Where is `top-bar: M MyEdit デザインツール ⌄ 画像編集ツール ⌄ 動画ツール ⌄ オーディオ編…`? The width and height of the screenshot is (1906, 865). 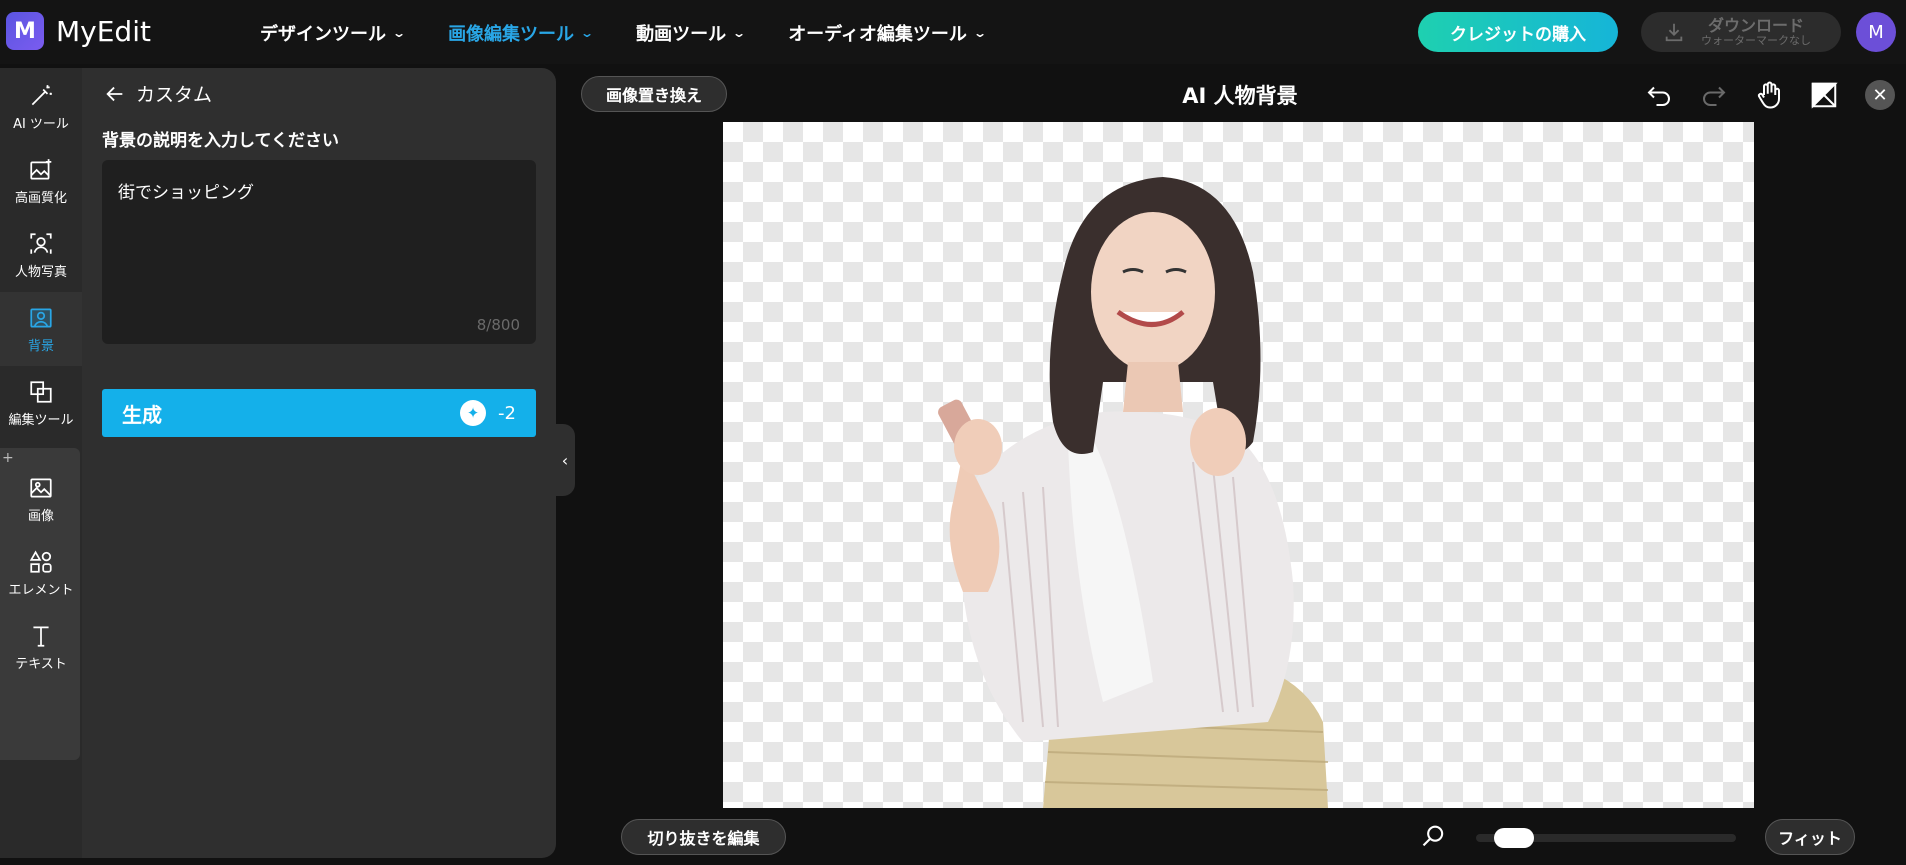 top-bar: M MyEdit デザインツール ⌄ 画像編集ツール ⌄ 動画ツール ⌄ オーディオ編… is located at coordinates (953, 32).